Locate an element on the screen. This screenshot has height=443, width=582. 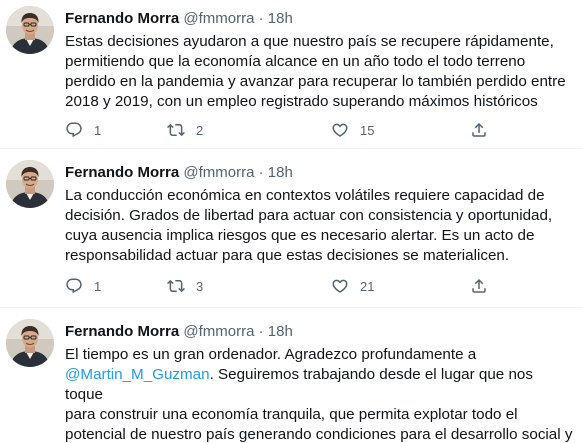
retweet-count: 2 is located at coordinates (200, 130).